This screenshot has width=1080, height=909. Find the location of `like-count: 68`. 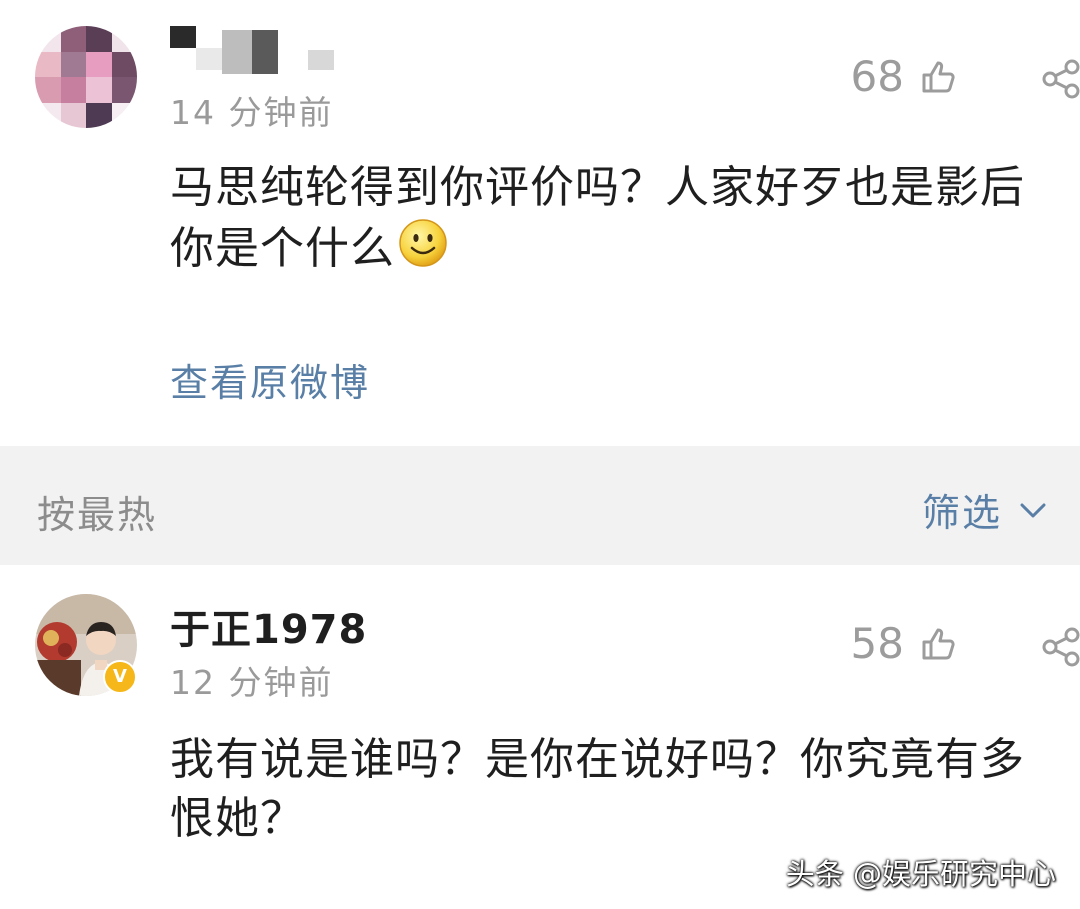

like-count: 68 is located at coordinates (877, 76).